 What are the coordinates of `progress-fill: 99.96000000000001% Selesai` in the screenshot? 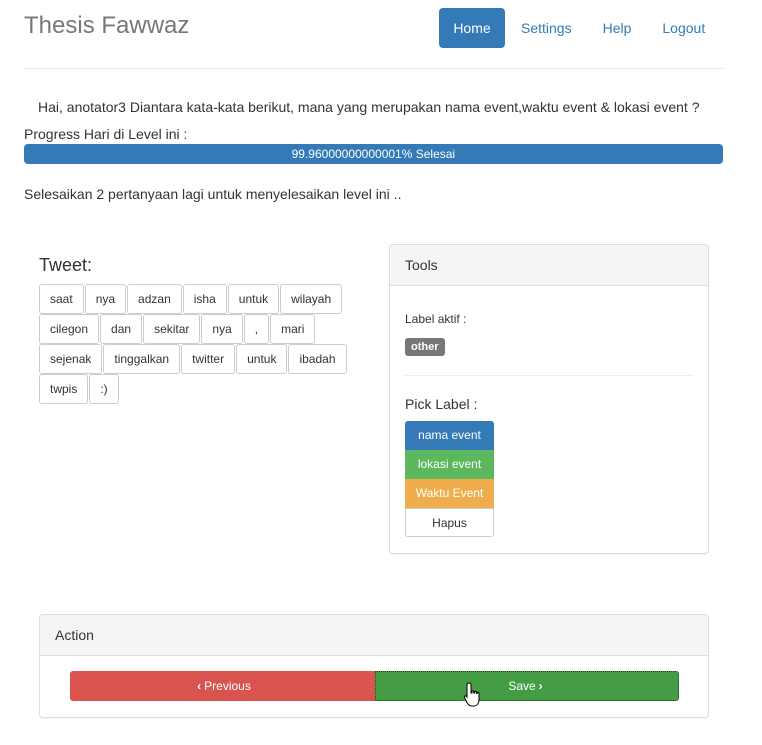 It's located at (373, 154).